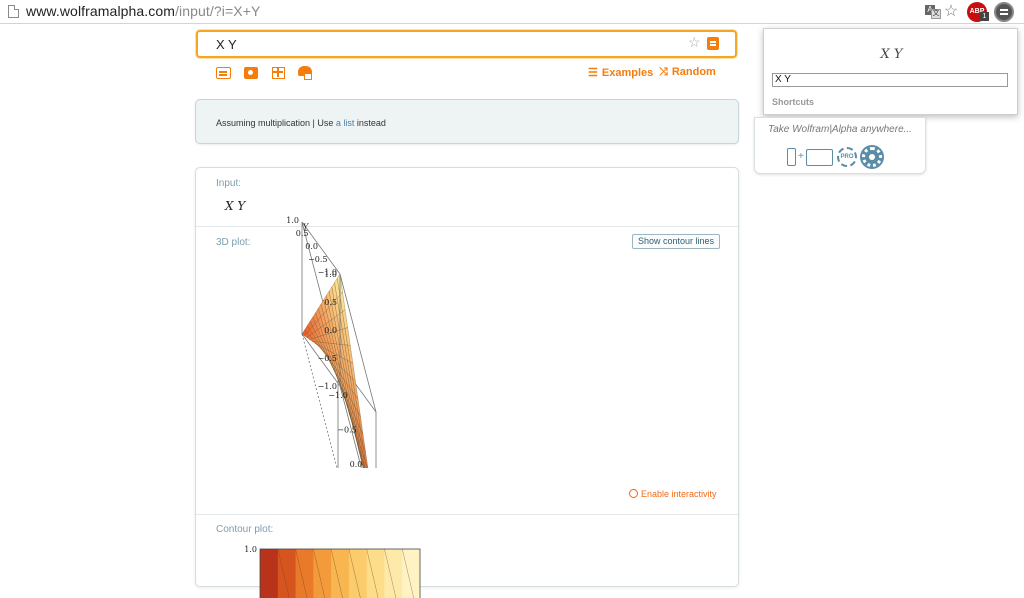 Image resolution: width=1024 pixels, height=598 pixels. I want to click on search-input: X Y ☆, so click(466, 44).